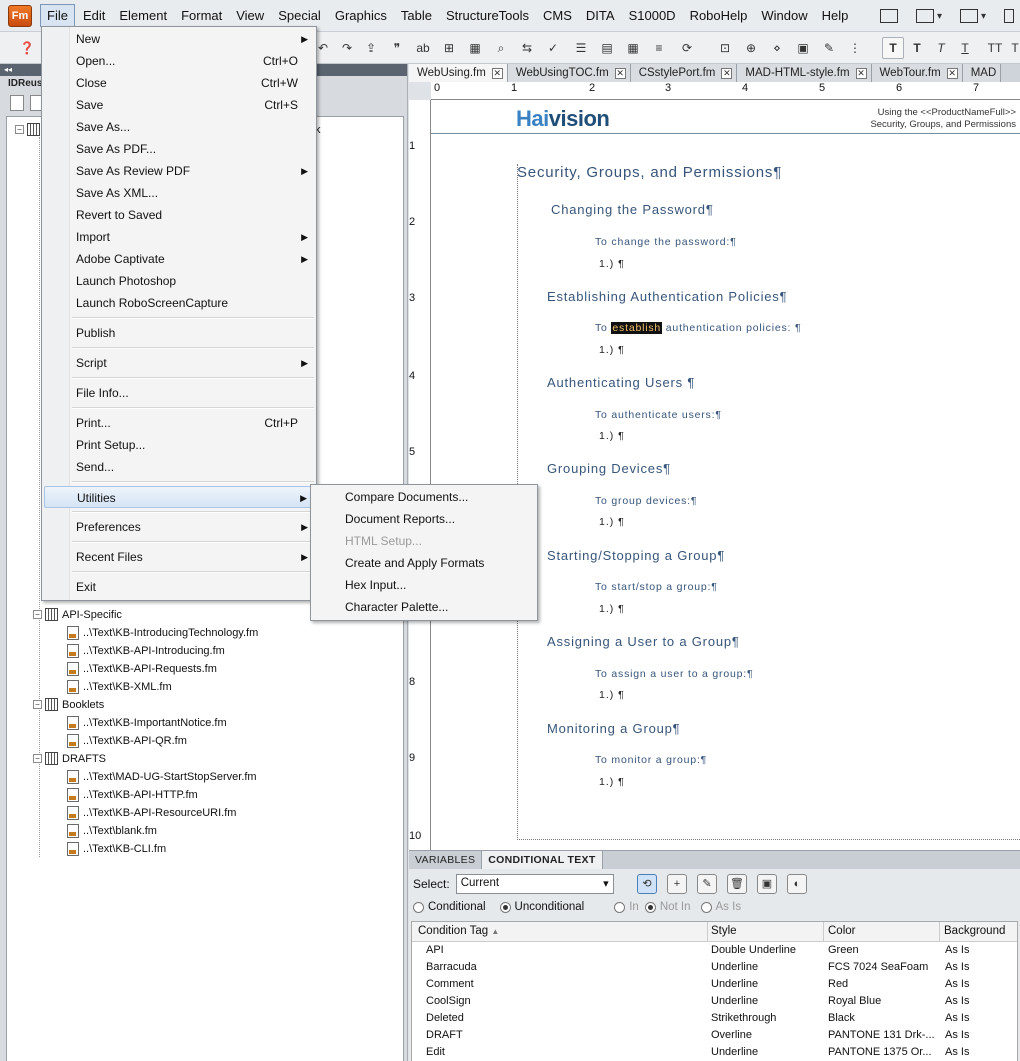 Image resolution: width=1020 pixels, height=1061 pixels. I want to click on menu-item-open: Open... Ctrl+O, so click(179, 61).